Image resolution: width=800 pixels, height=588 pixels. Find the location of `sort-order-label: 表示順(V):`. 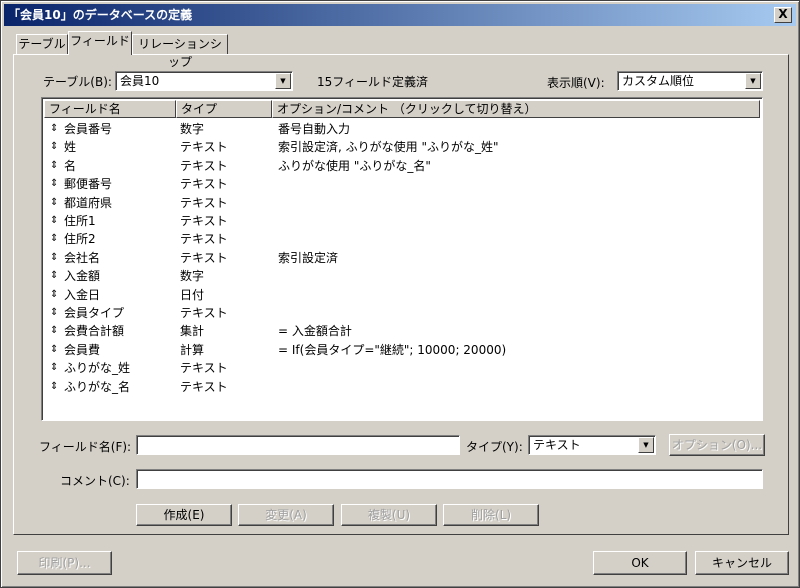

sort-order-label: 表示順(V): is located at coordinates (576, 83).